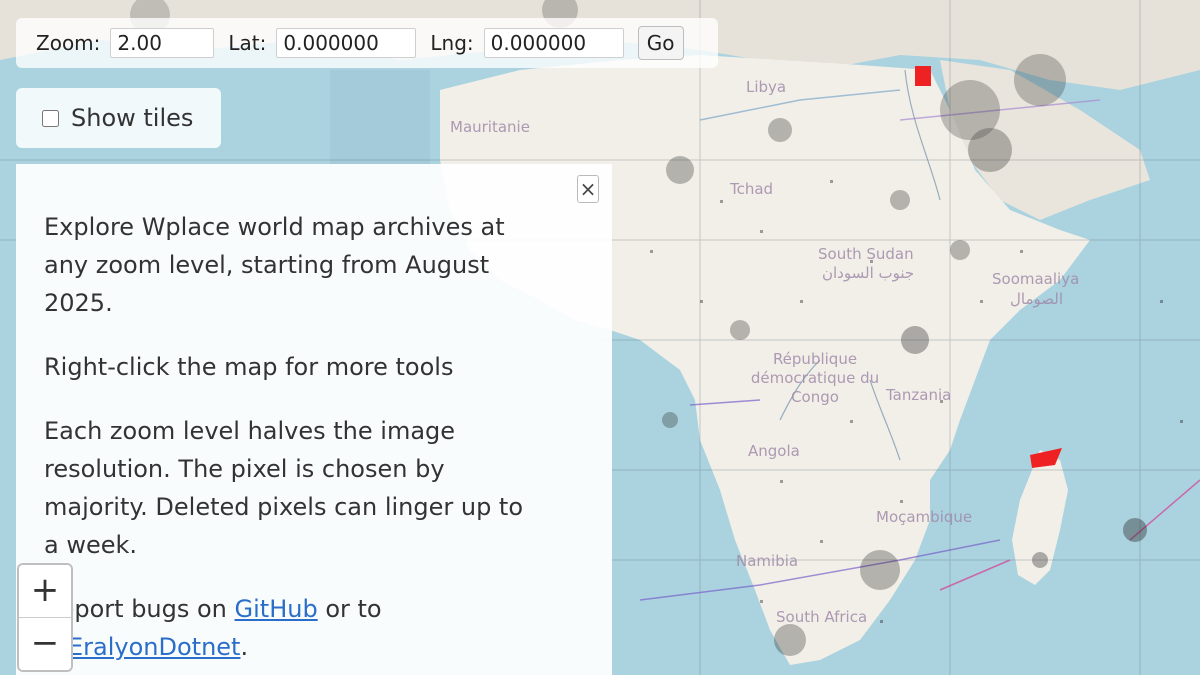 This screenshot has width=1200, height=675. Describe the element at coordinates (766, 87) in the screenshot. I see `map-label-libya: Libya` at that location.